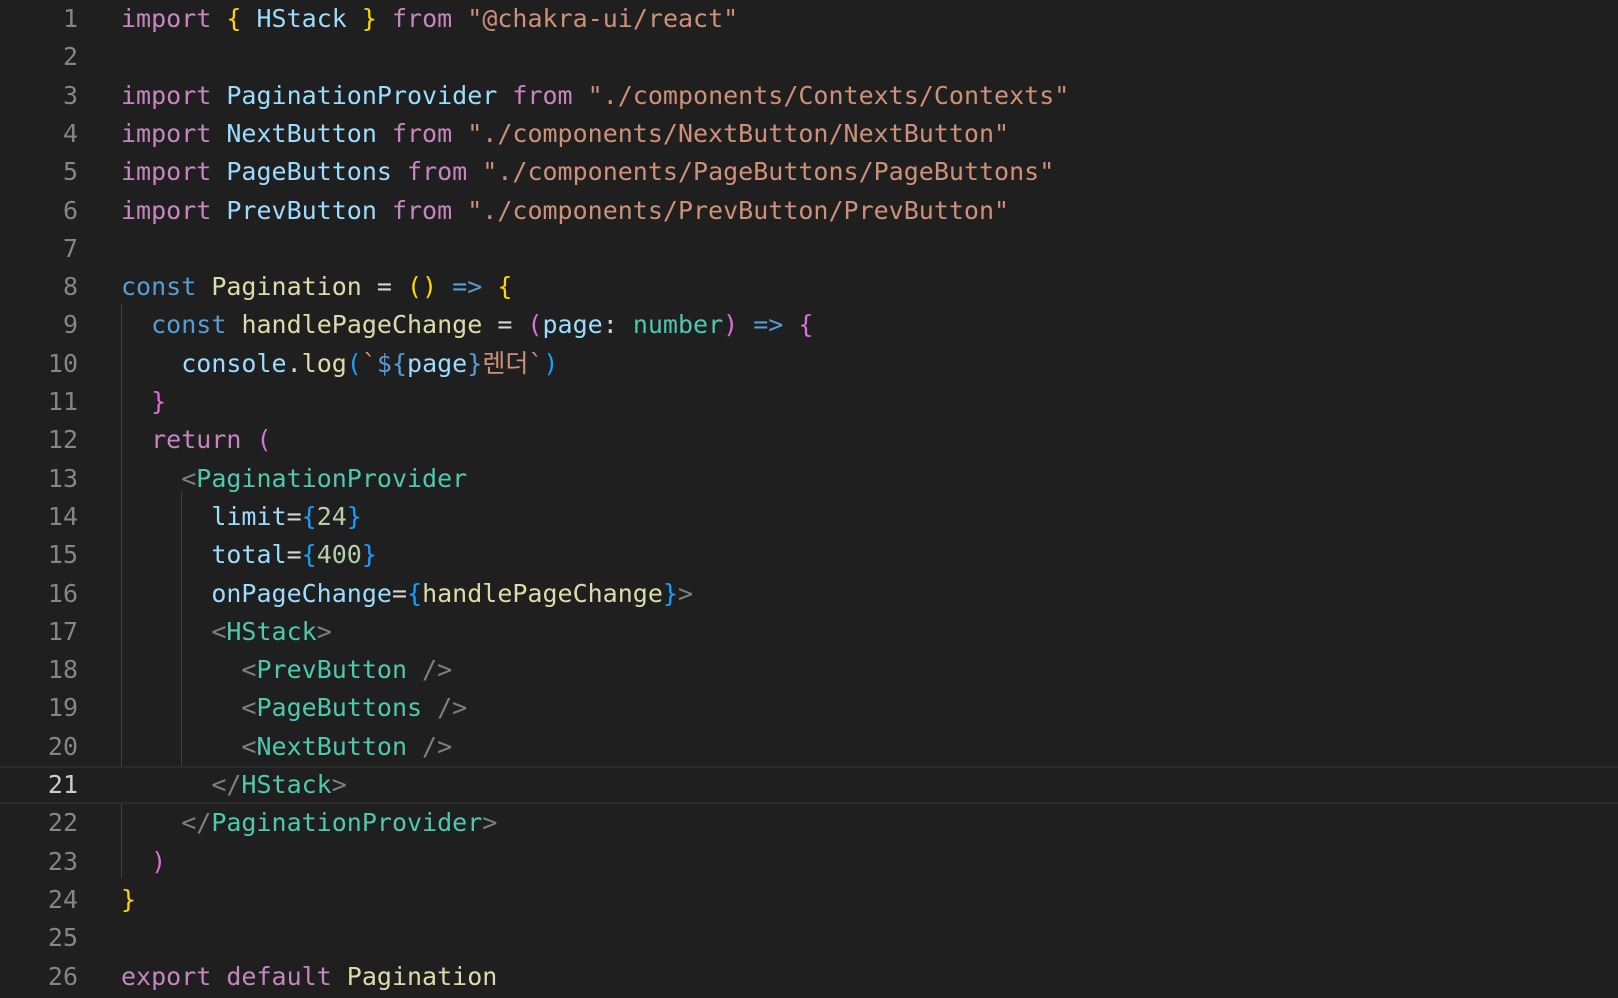 Image resolution: width=1618 pixels, height=998 pixels. I want to click on line-number: 22, so click(62, 823).